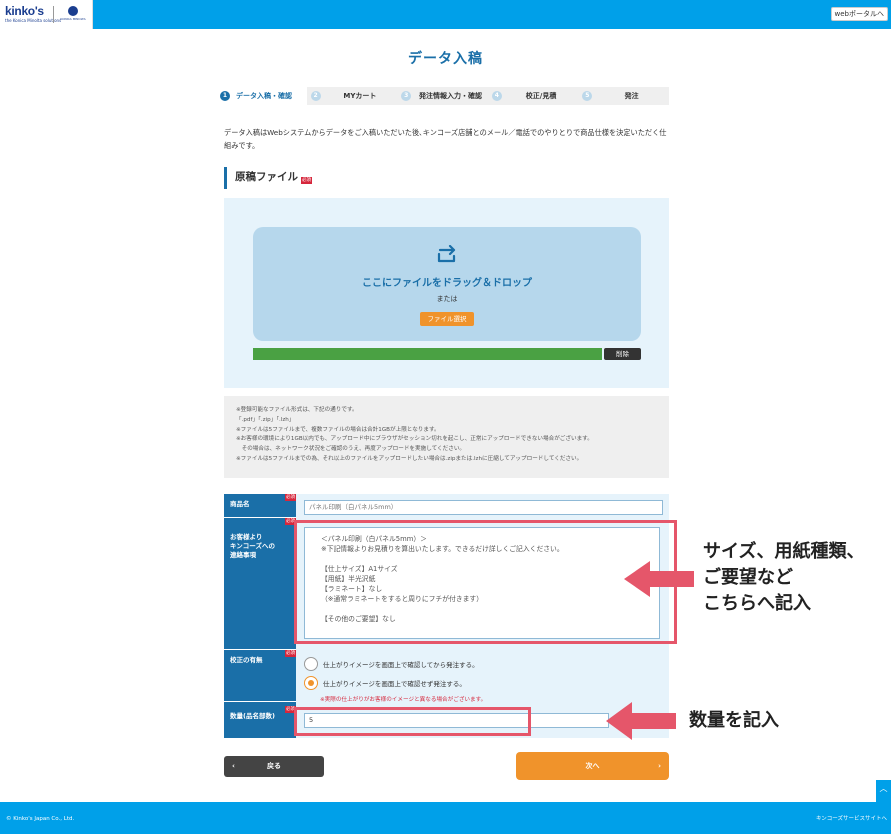 Image resolution: width=891 pixels, height=834 pixels. Describe the element at coordinates (394, 684) in the screenshot. I see `radio-label: 仕上がりイメージを画面上で確認せず発注する。` at that location.